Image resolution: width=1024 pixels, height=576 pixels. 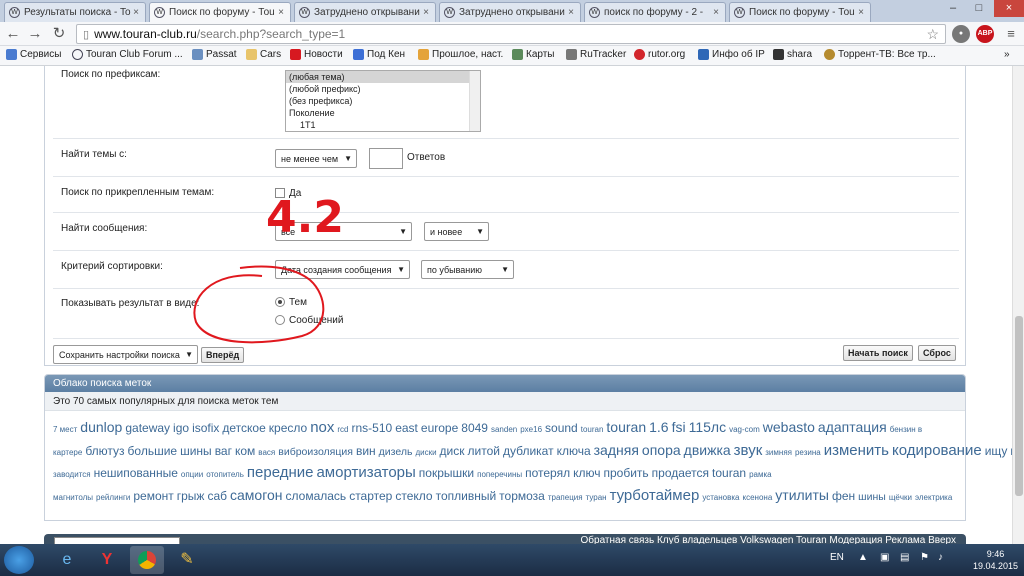 I want to click on save-settings-select: Сохранить настройки поиска ▼, so click(x=125, y=354).